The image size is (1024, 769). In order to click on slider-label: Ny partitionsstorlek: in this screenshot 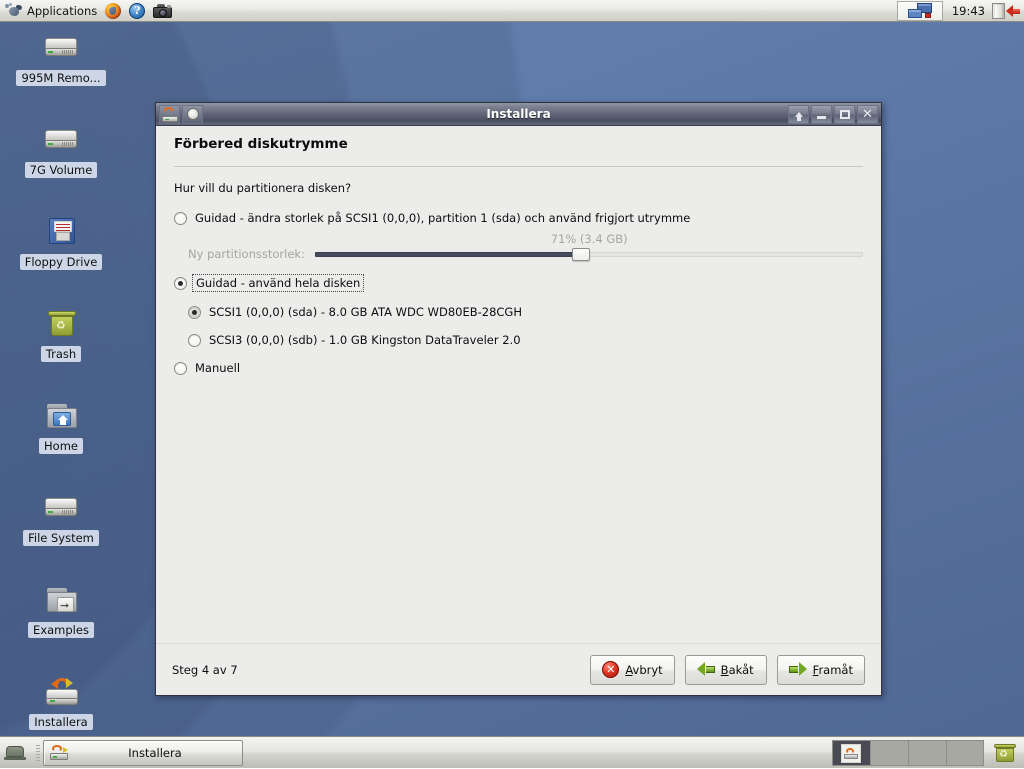, I will do `click(246, 254)`.